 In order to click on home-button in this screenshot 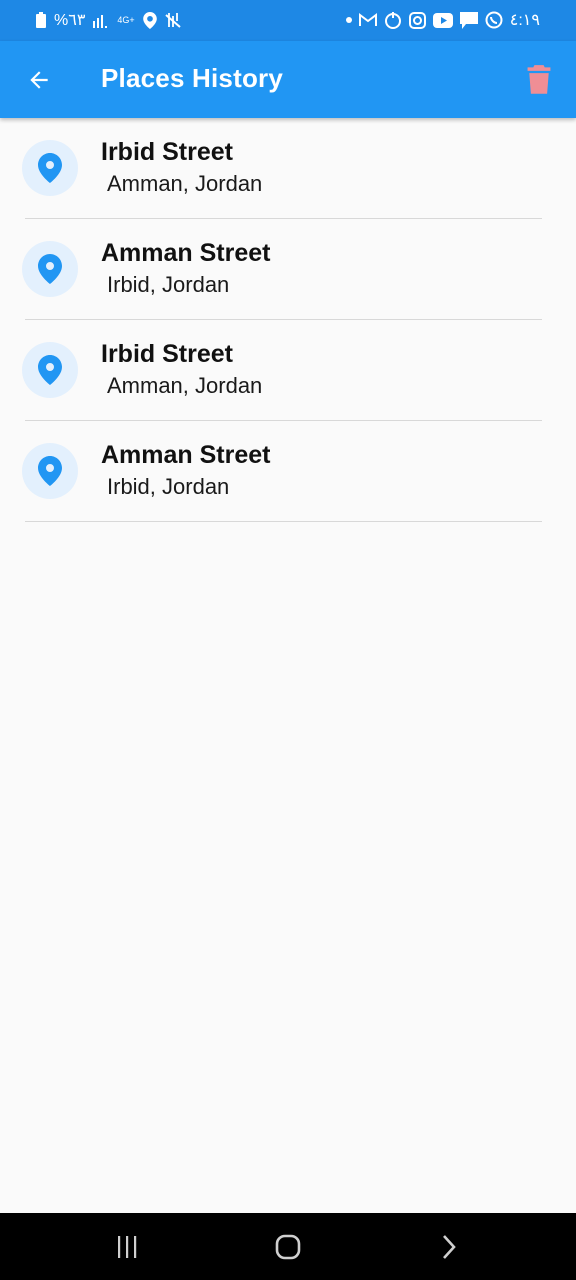, I will do `click(288, 1247)`.